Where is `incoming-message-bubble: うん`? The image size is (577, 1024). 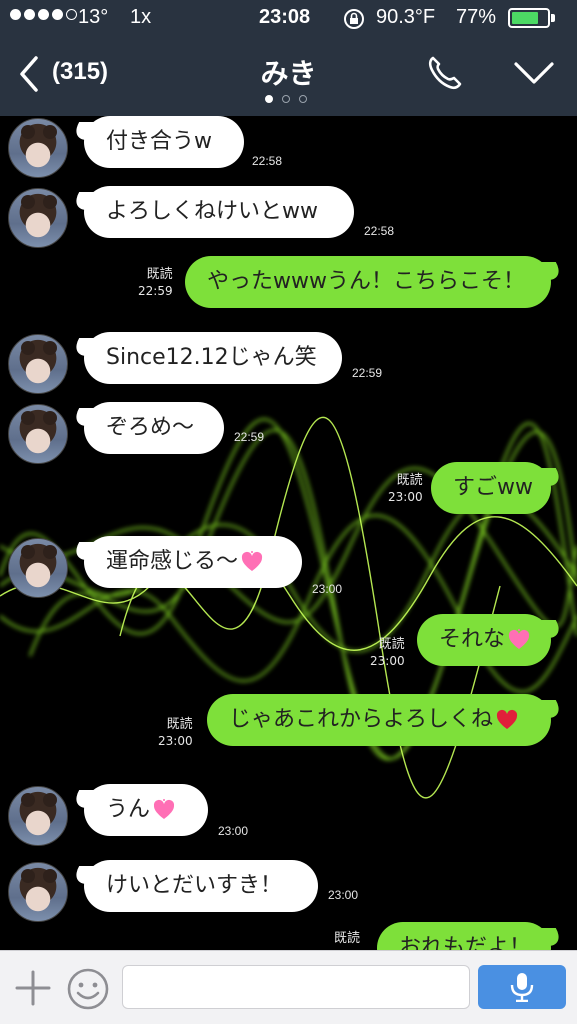
incoming-message-bubble: うん is located at coordinates (146, 810).